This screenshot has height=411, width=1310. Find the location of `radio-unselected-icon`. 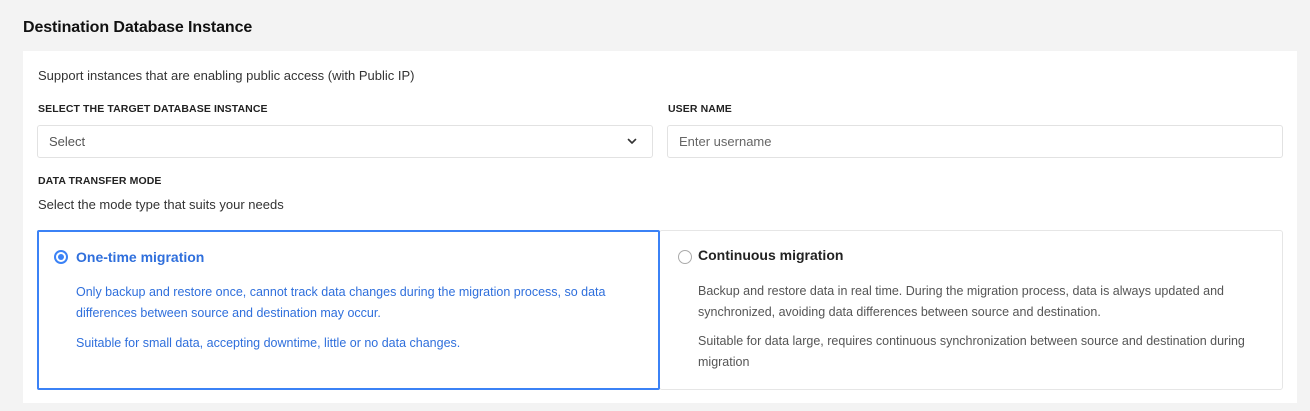

radio-unselected-icon is located at coordinates (685, 257).